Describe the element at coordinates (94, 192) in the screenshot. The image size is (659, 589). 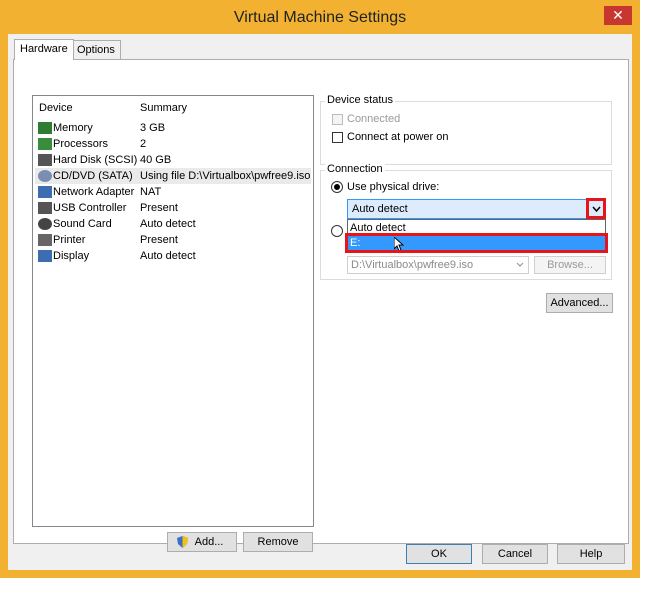
I see `device-name: Network Adapter` at that location.